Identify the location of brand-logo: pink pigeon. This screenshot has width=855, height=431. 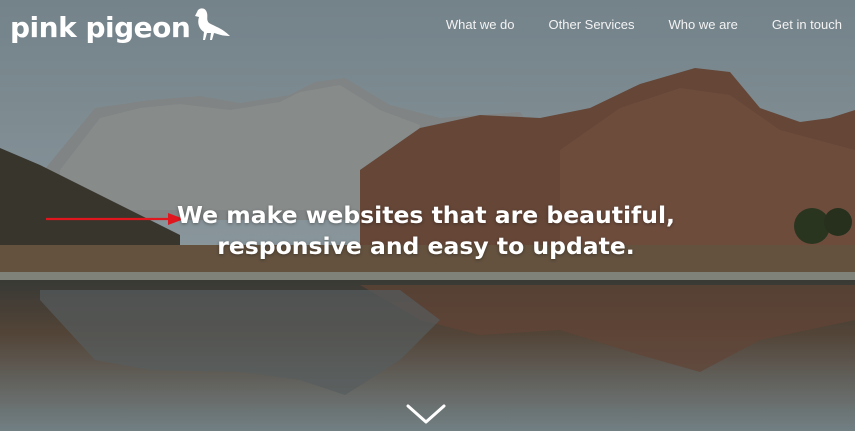
(121, 27).